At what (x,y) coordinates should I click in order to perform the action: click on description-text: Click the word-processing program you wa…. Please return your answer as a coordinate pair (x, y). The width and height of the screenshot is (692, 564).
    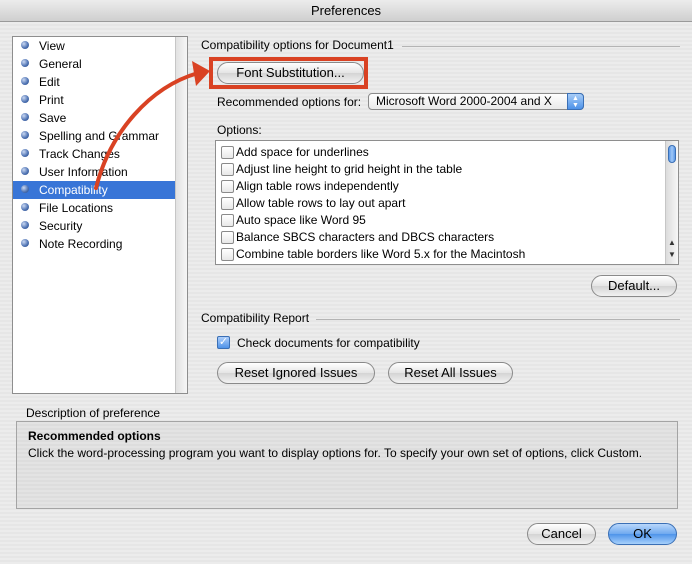
    Looking at the image, I should click on (335, 453).